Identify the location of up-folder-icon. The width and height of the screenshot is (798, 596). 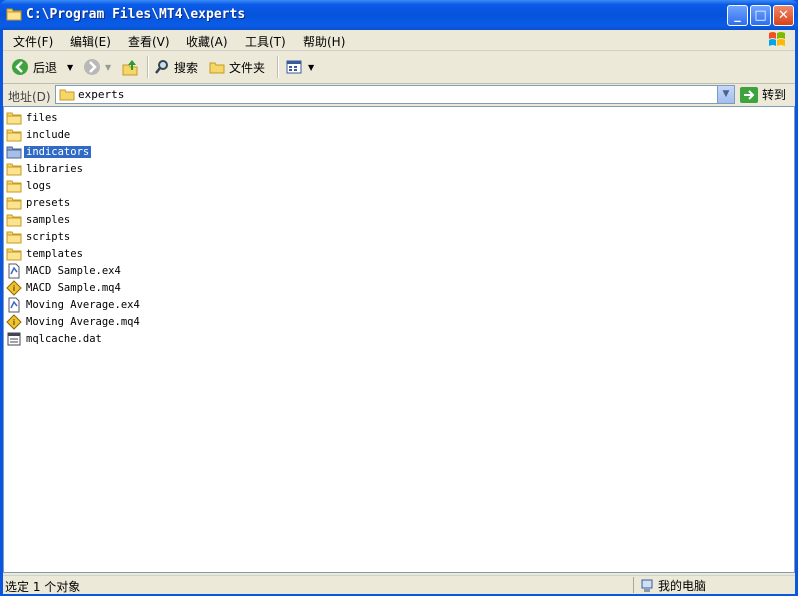
(130, 68).